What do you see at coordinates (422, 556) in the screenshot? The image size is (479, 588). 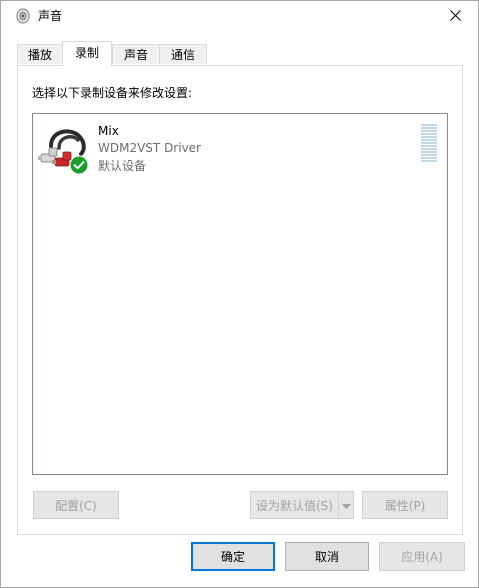 I see `apply-button: 应用(A)` at bounding box center [422, 556].